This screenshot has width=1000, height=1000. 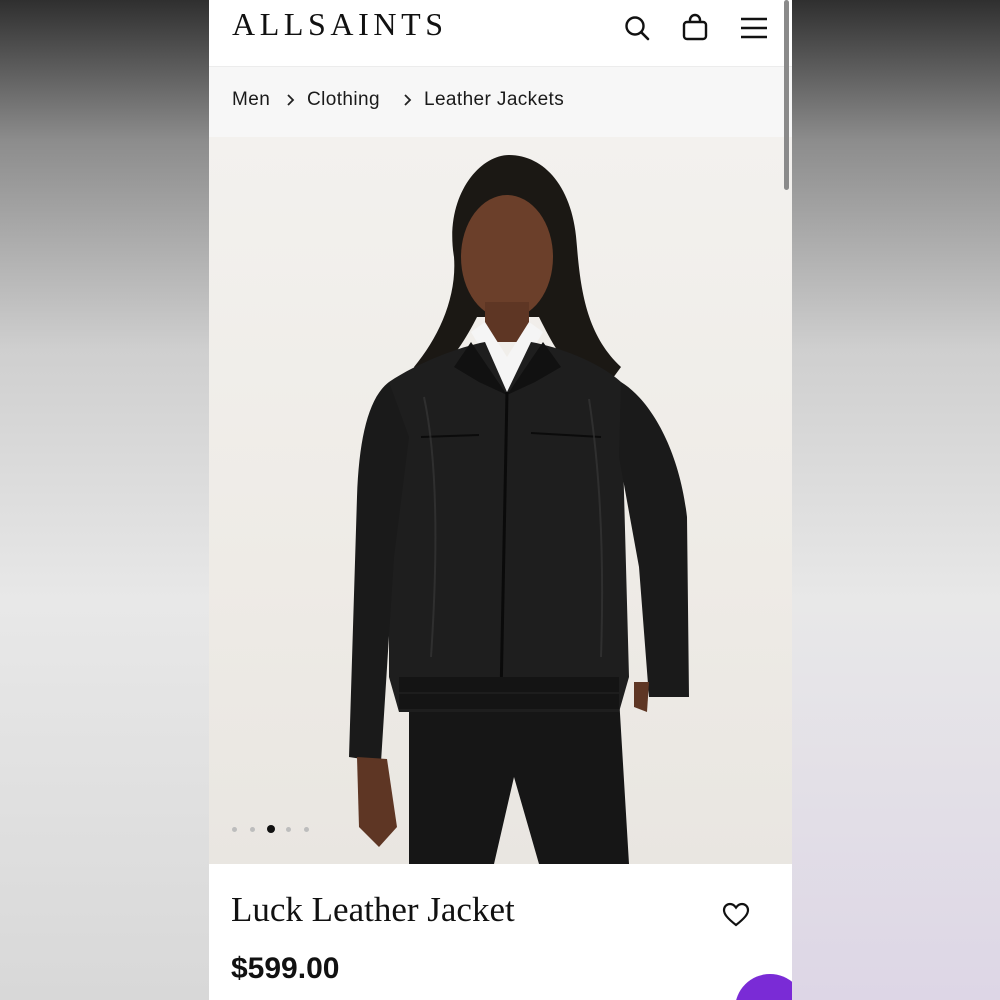 I want to click on breadcrumb-item-men: Men, so click(x=251, y=100).